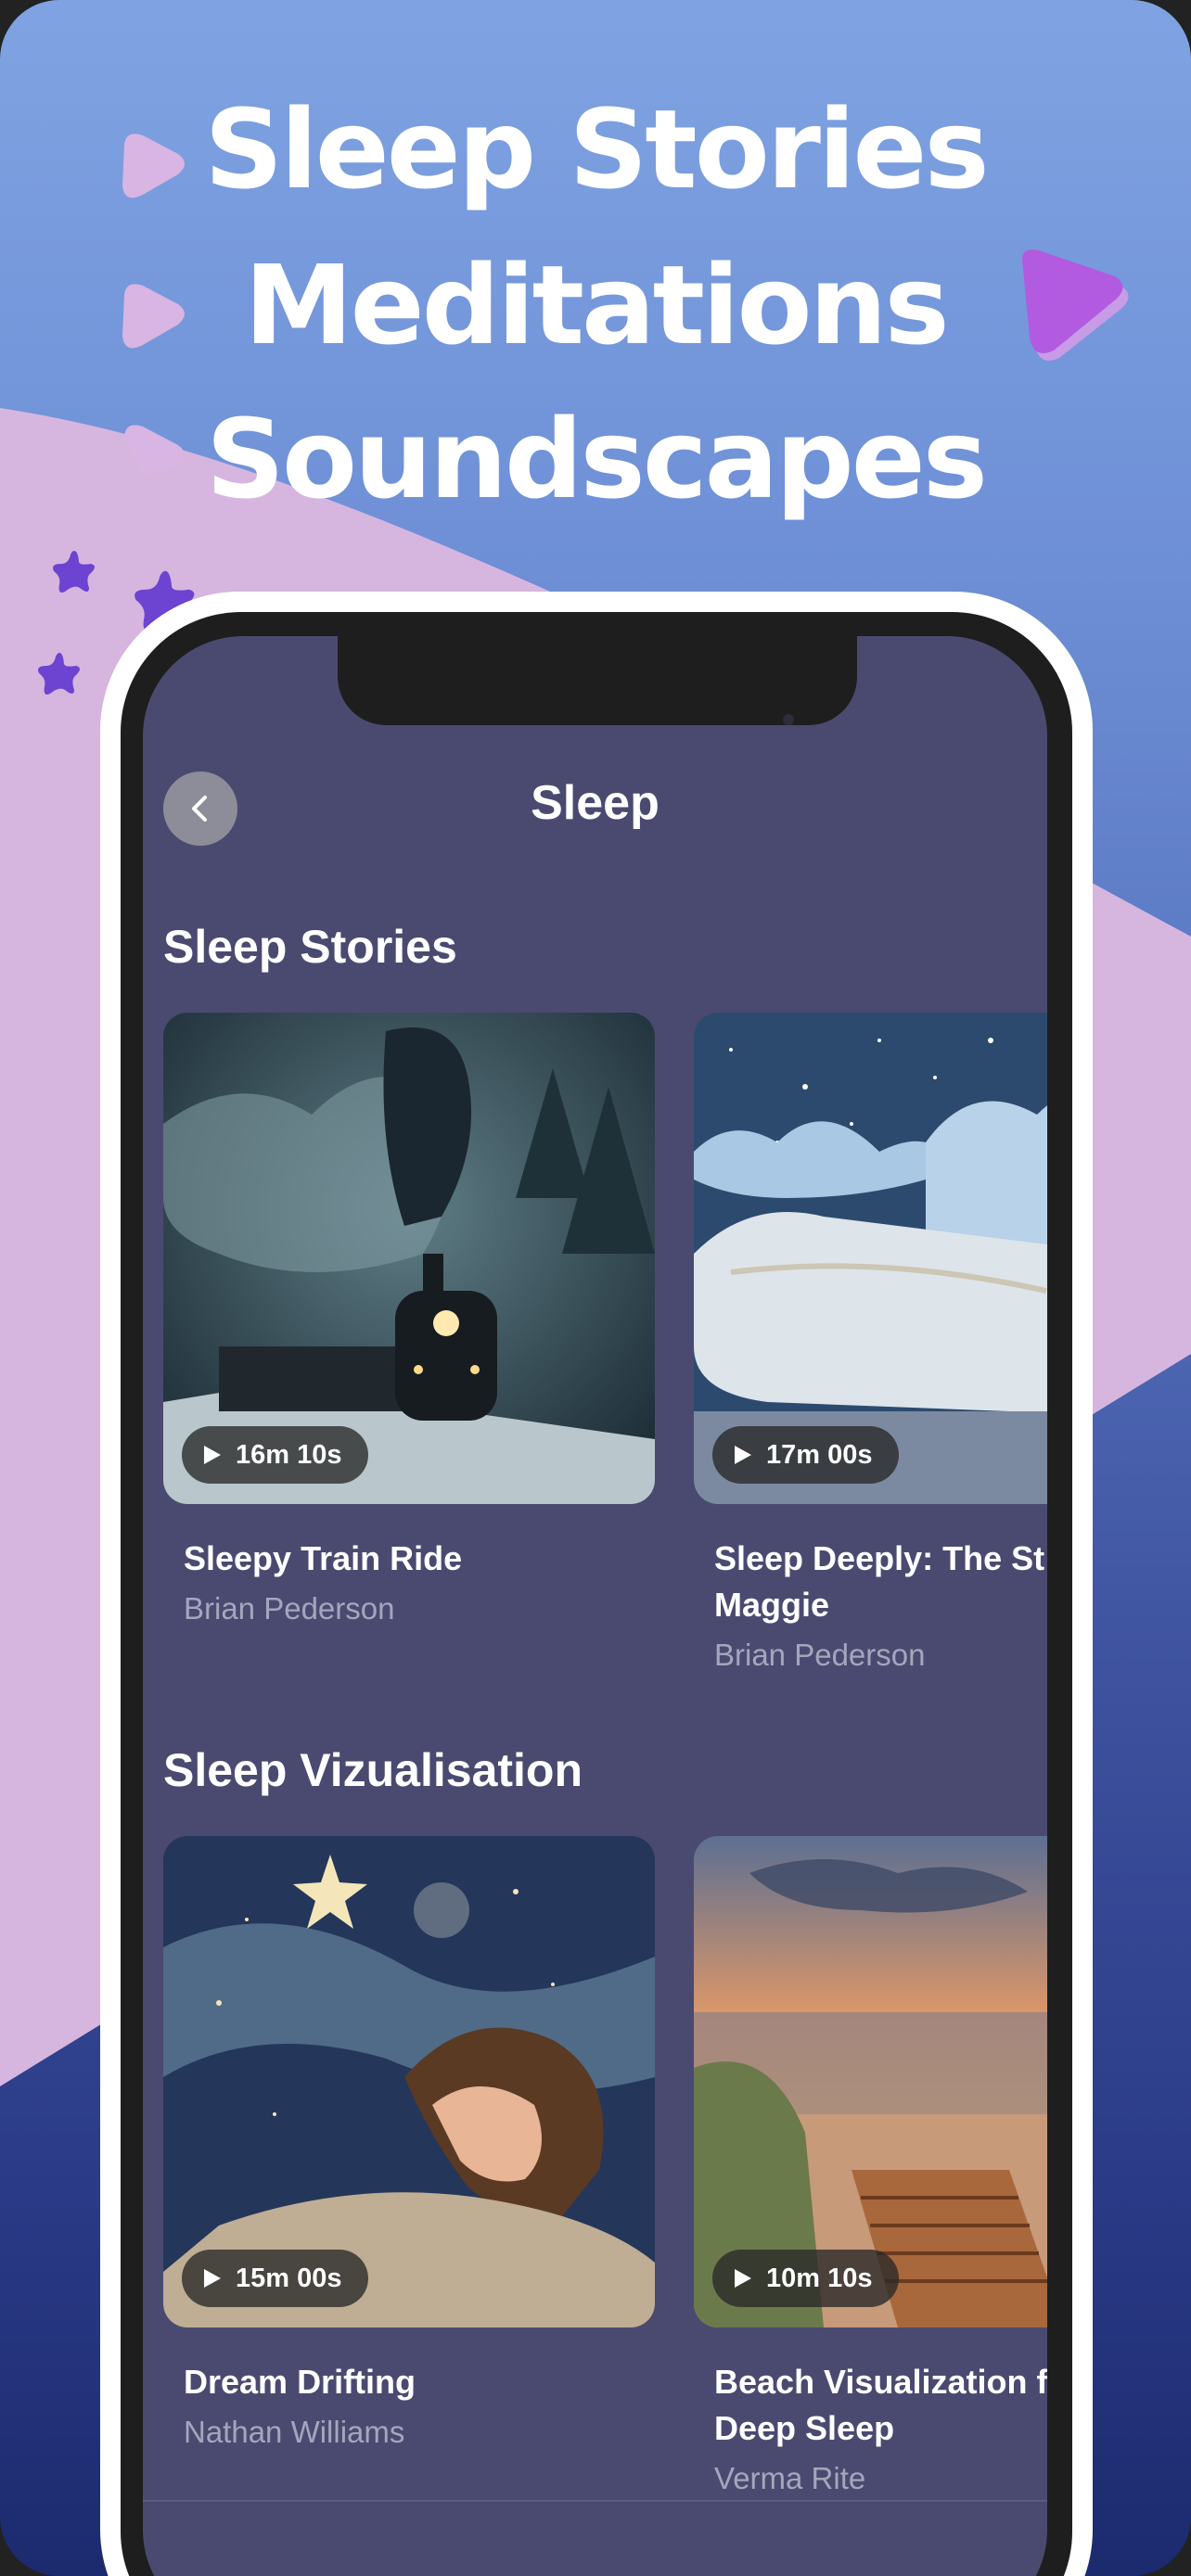 The width and height of the screenshot is (1191, 2576). Describe the element at coordinates (804, 2428) in the screenshot. I see `card-title-line2: Deep Sleep` at that location.